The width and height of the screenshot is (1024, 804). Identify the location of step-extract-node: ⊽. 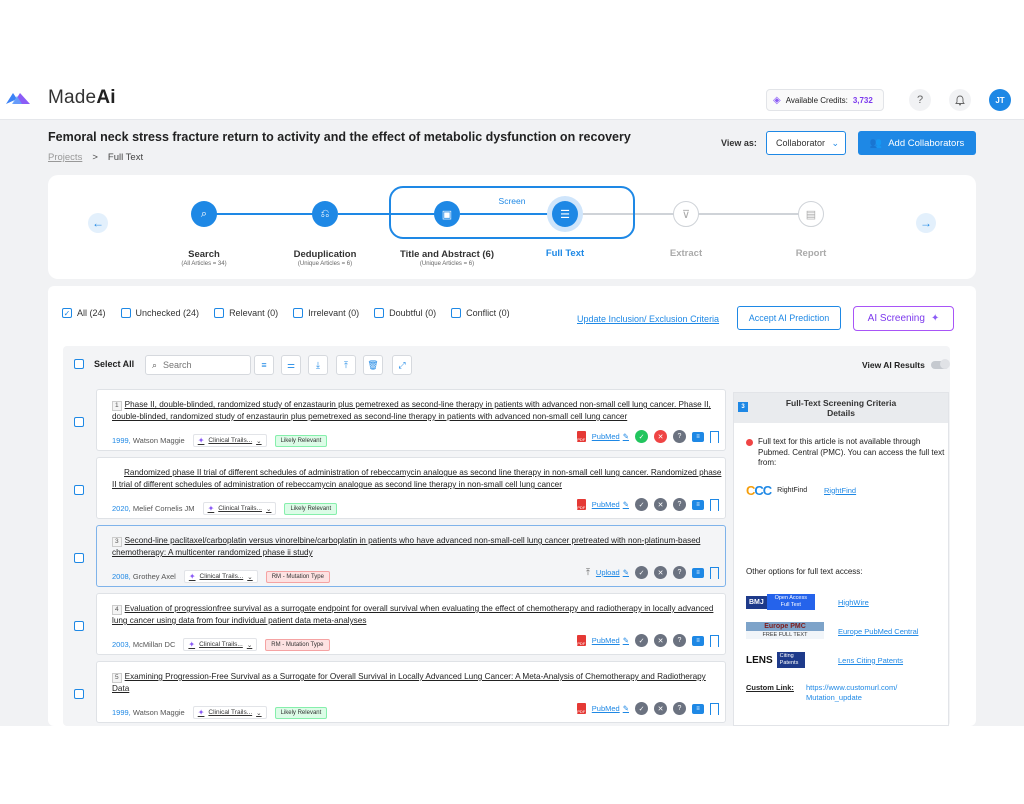
(686, 214).